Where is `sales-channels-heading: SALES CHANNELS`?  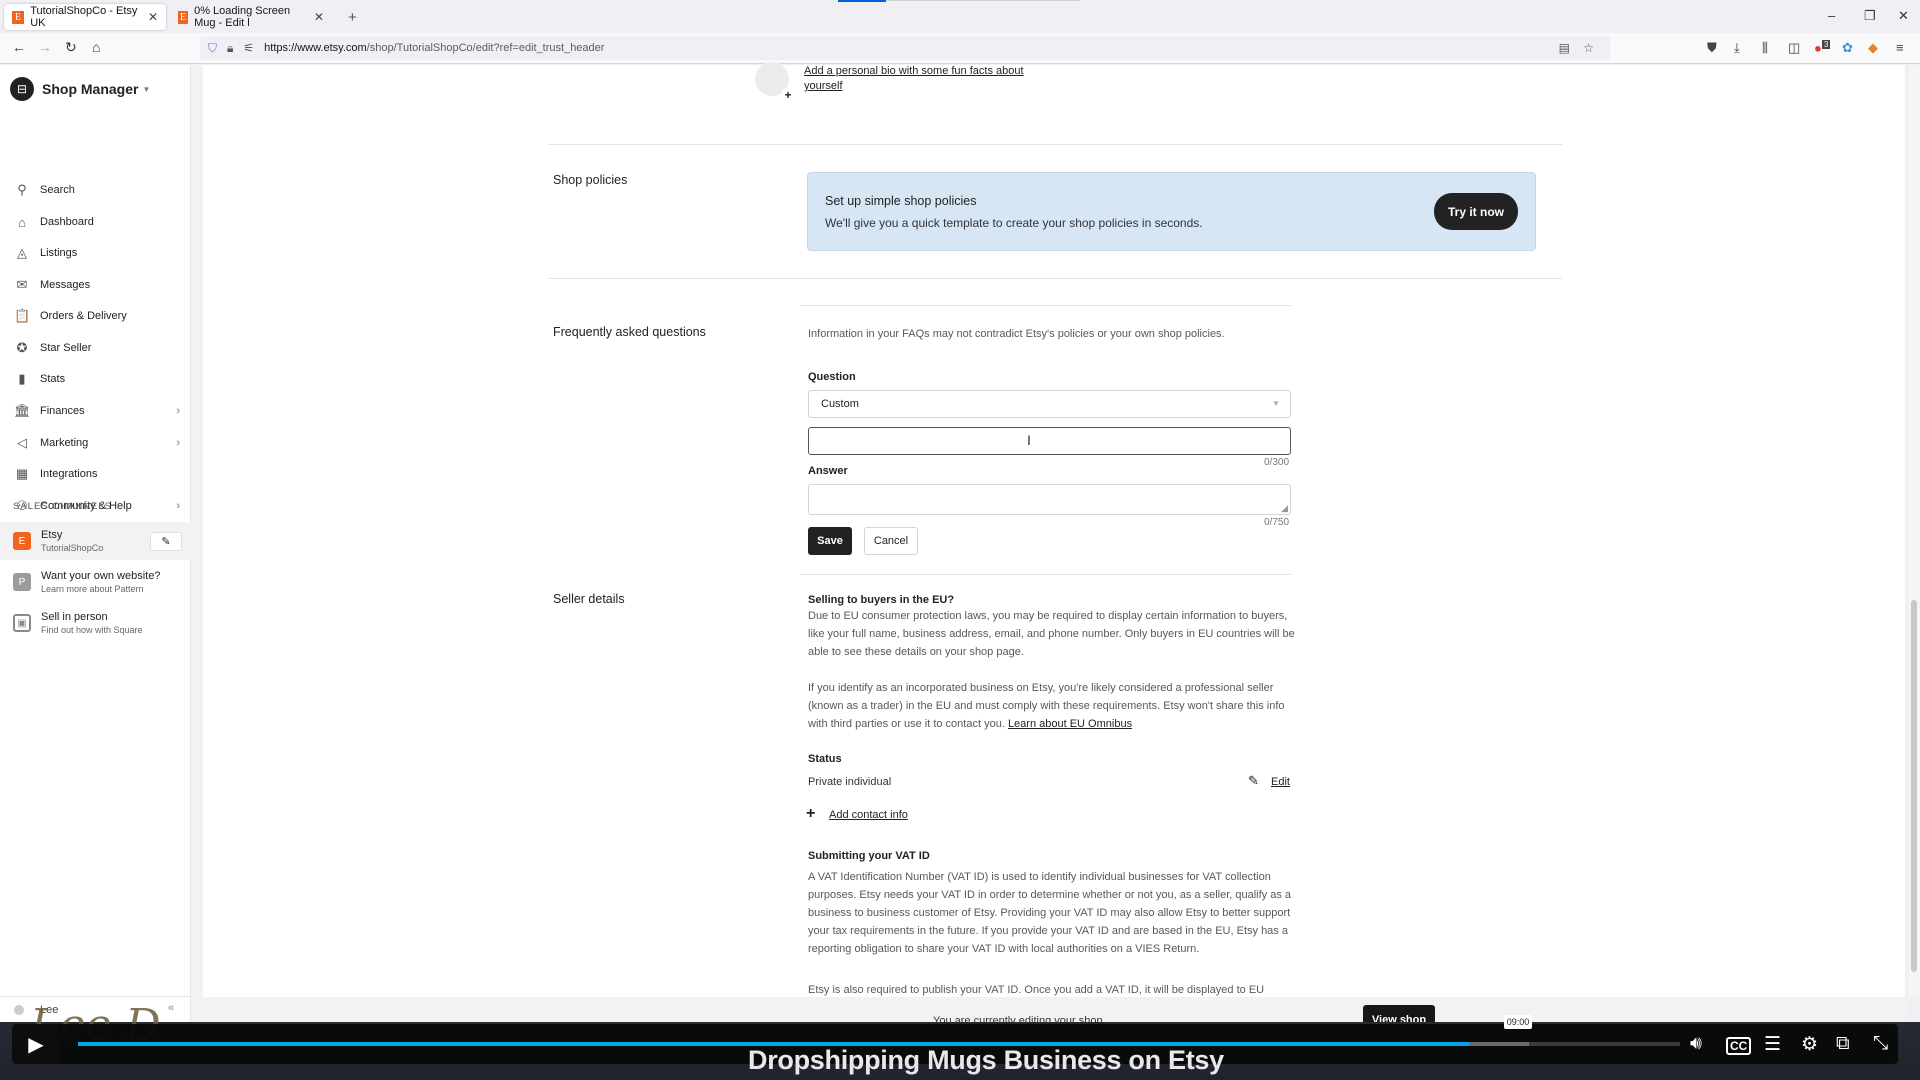
sales-channels-heading: SALES CHANNELS is located at coordinates (63, 506).